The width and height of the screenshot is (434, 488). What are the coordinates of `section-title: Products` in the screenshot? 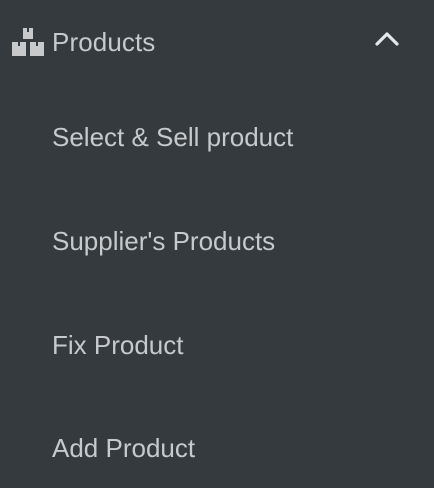 It's located at (104, 42).